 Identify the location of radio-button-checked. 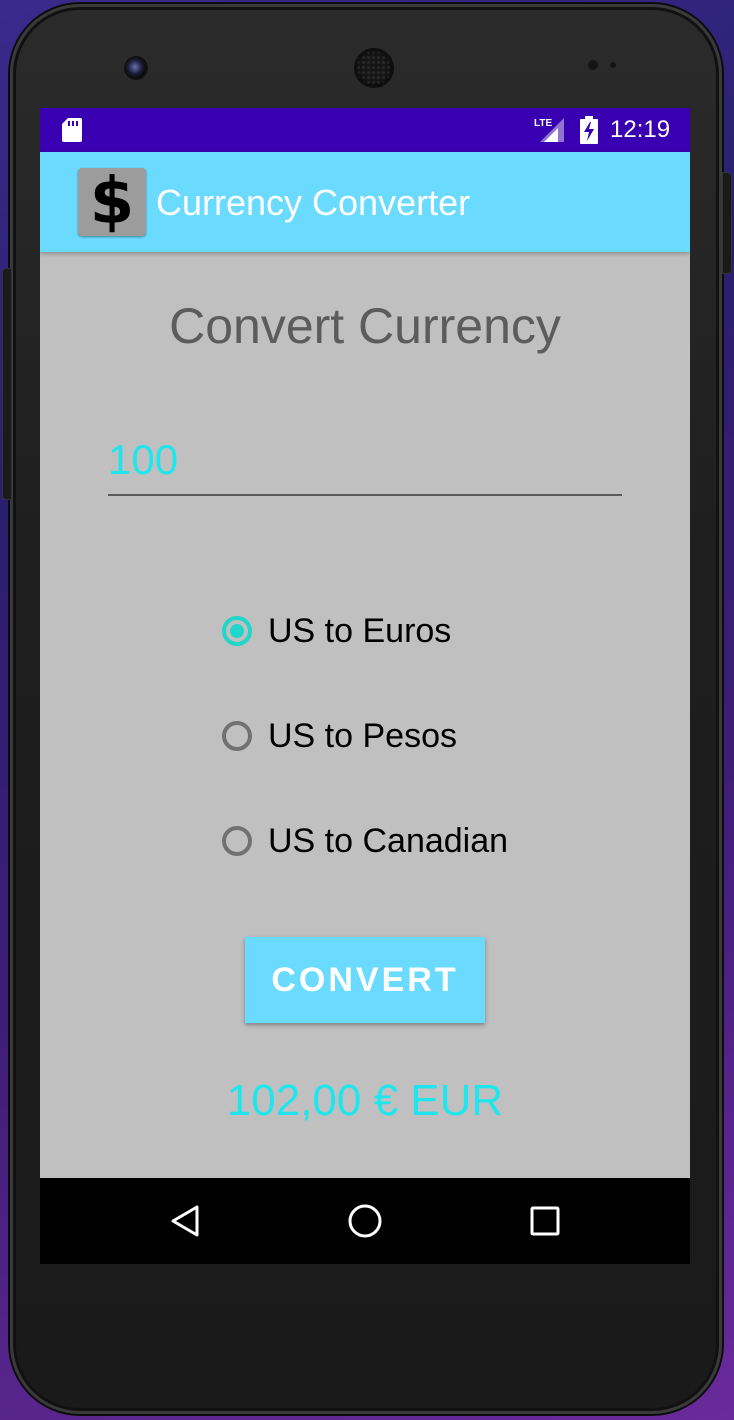
(237, 631).